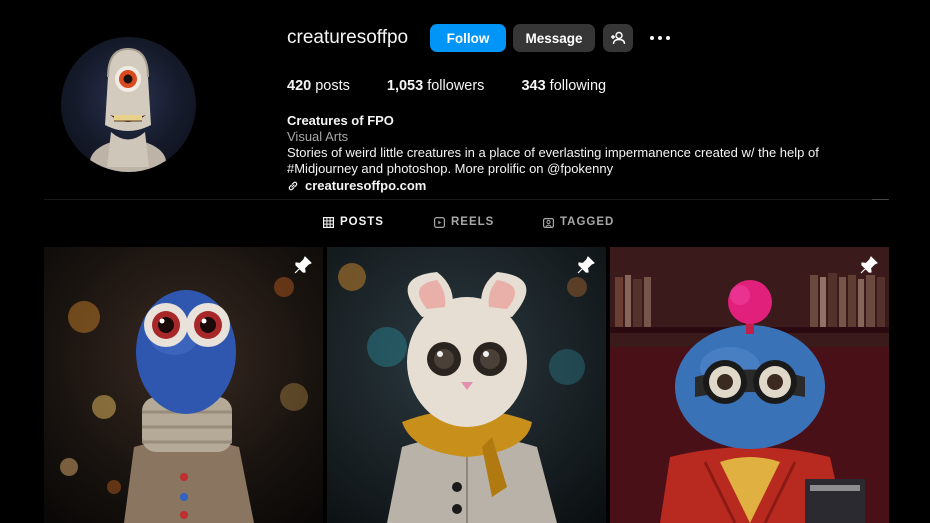 The image size is (930, 523). I want to click on following-stat: 343 following, so click(563, 86).